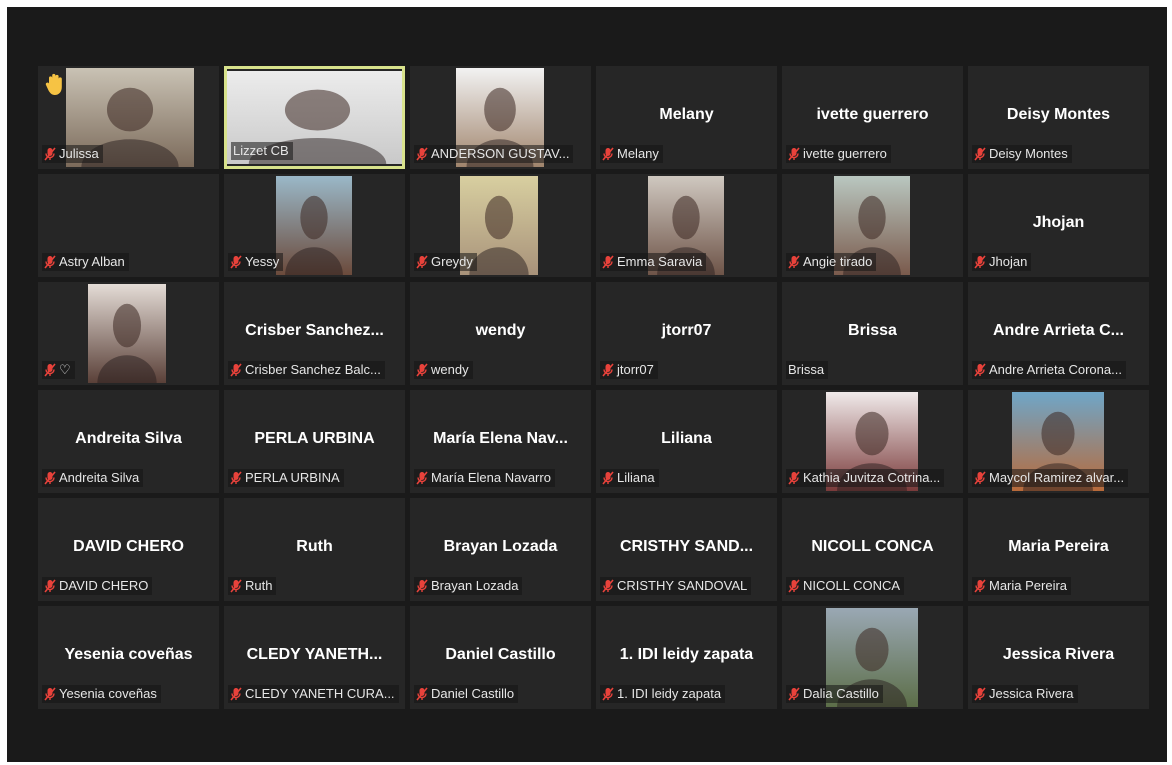 This screenshot has height=765, width=1172. What do you see at coordinates (55, 84) in the screenshot?
I see `raised-hand-icon` at bounding box center [55, 84].